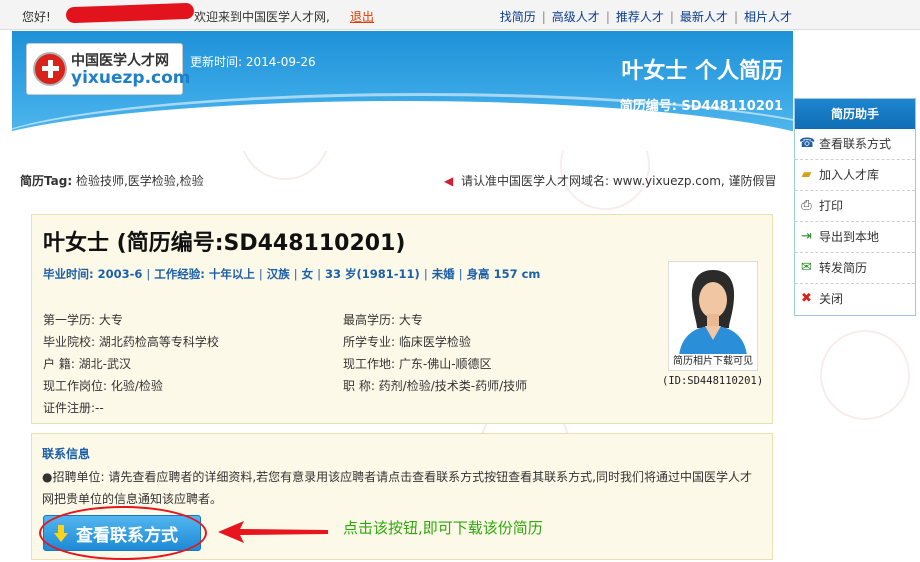 Image resolution: width=920 pixels, height=562 pixels. I want to click on forward-icon: ✉, so click(806, 267).